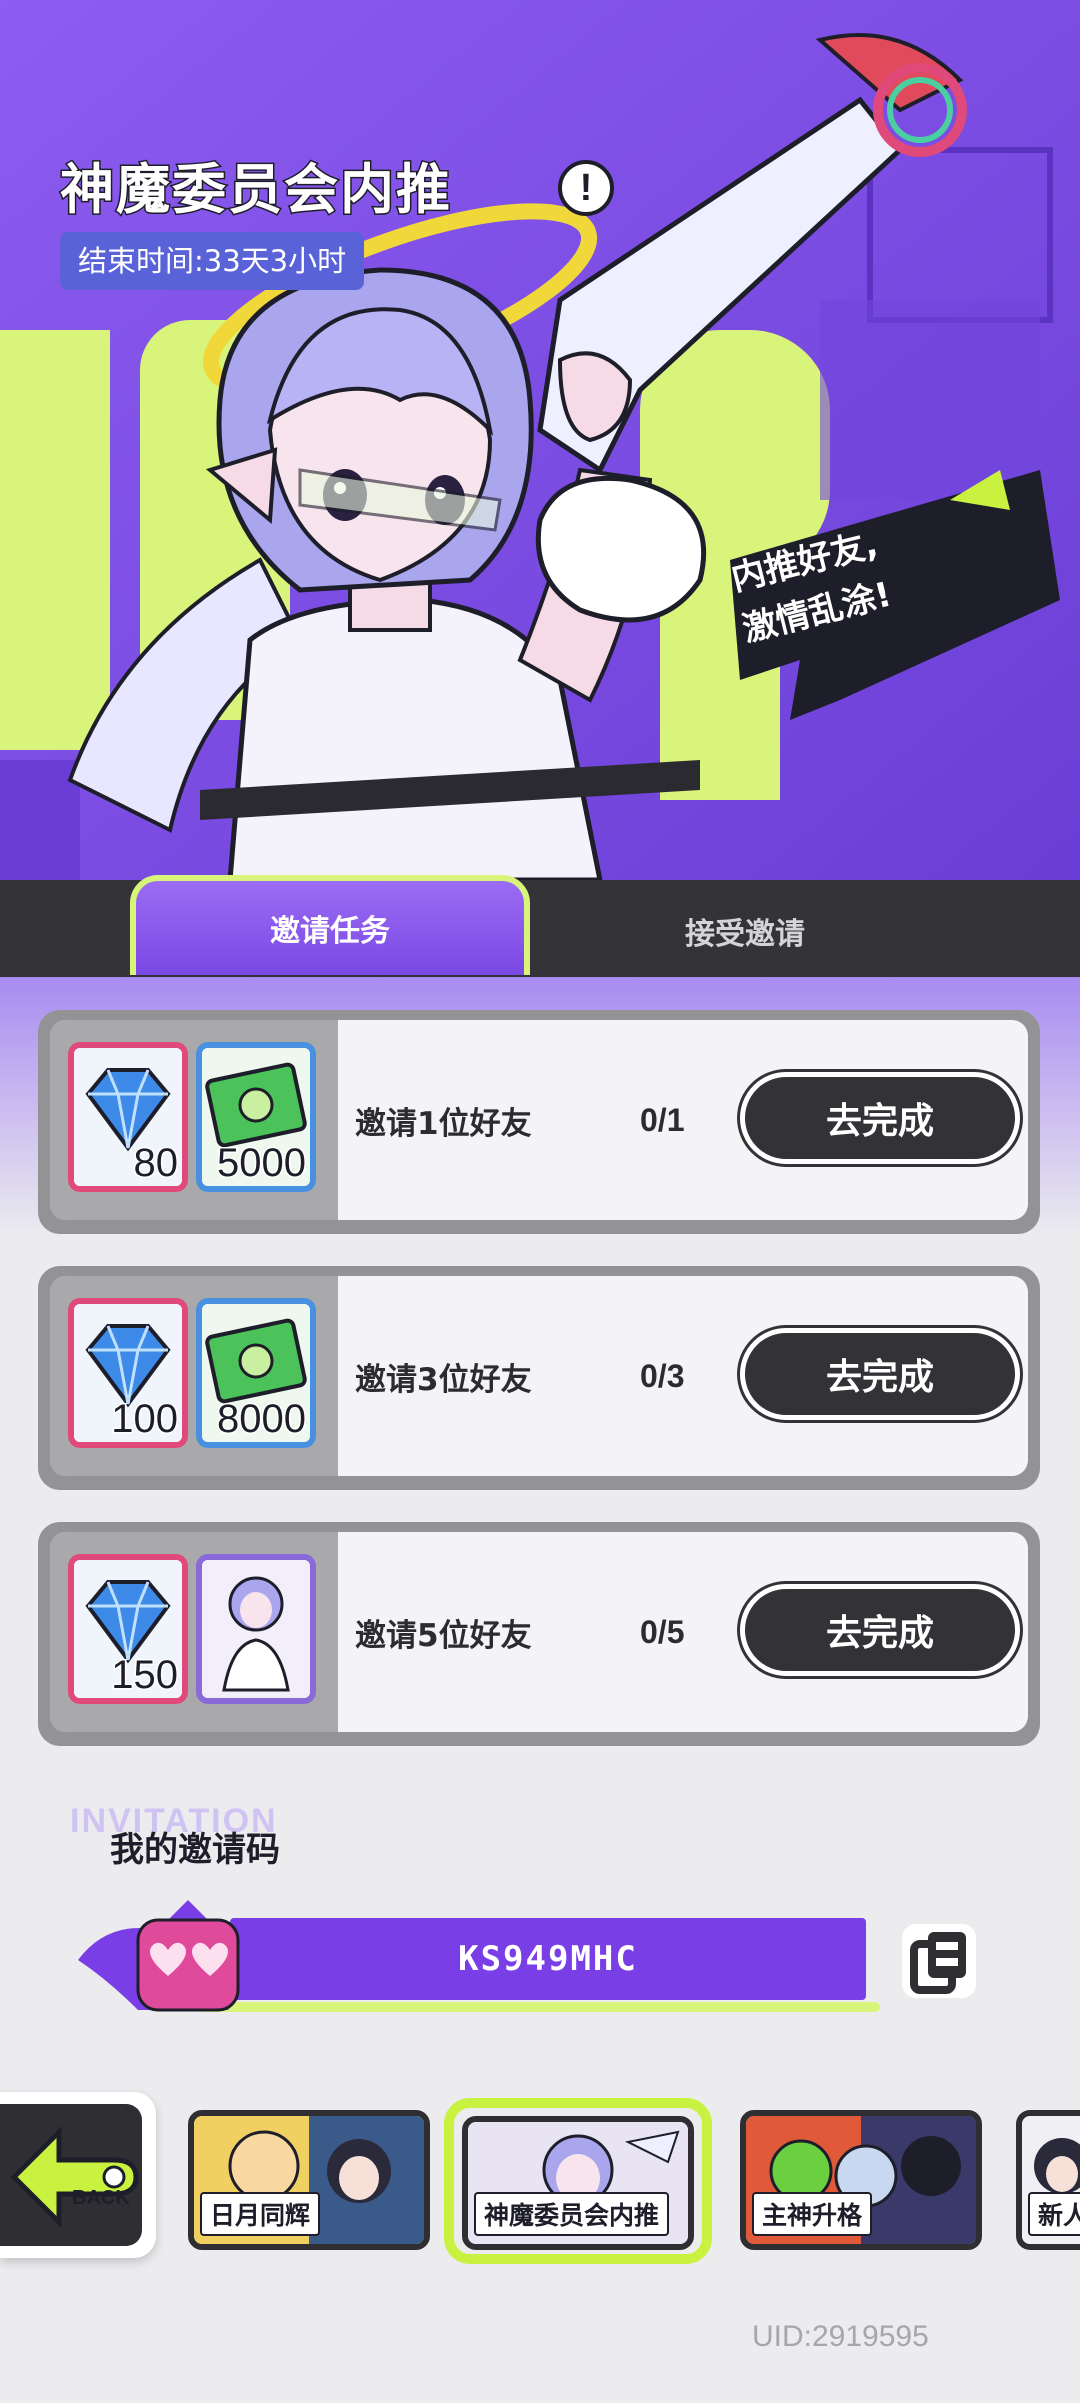  I want to click on event-thumb-newbie: 新人, so click(1048, 2180).